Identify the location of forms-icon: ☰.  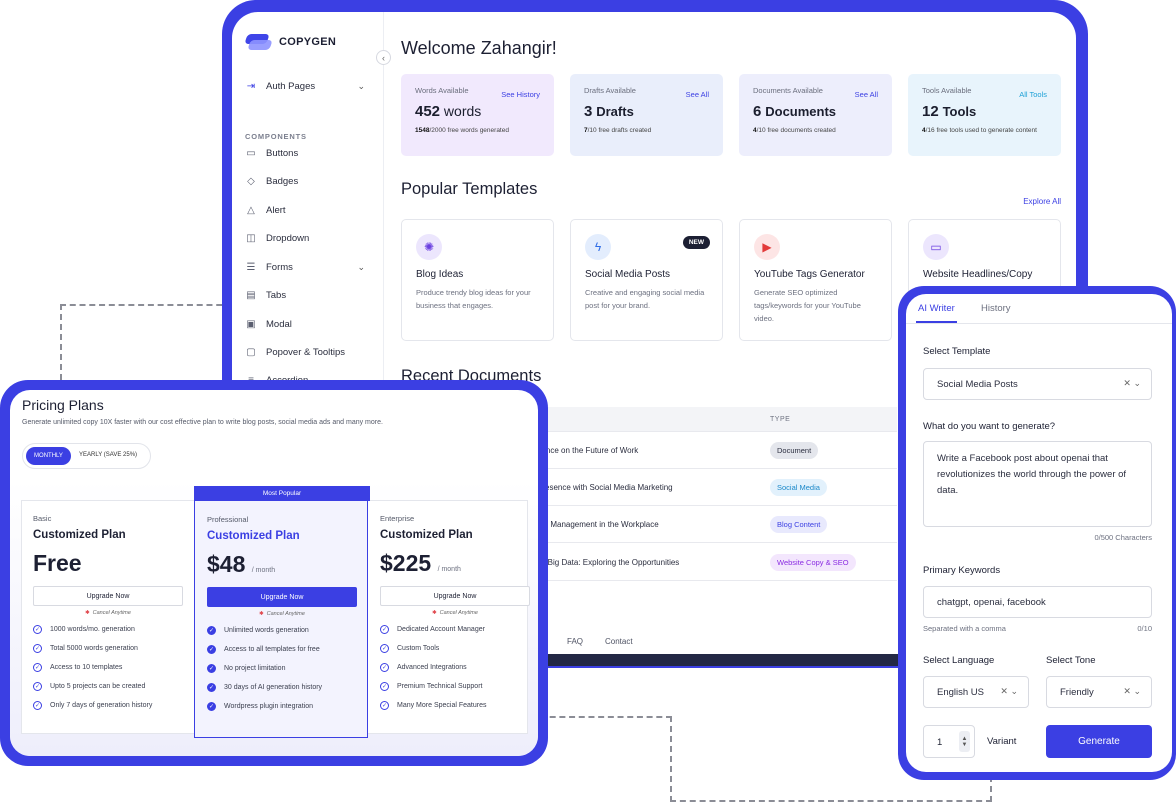
(251, 267).